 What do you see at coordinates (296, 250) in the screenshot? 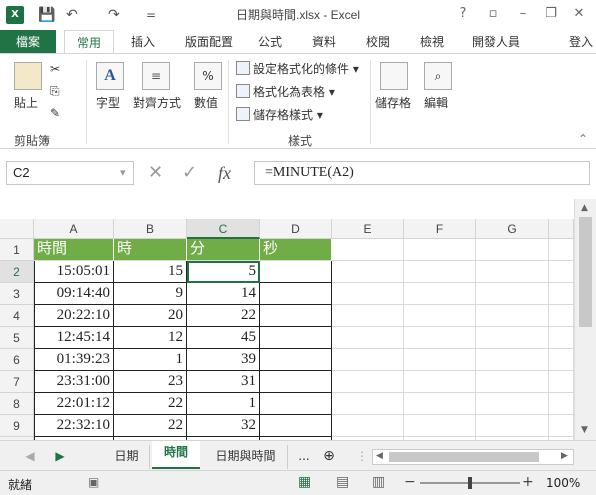
I see `table-header-cell: 秒` at bounding box center [296, 250].